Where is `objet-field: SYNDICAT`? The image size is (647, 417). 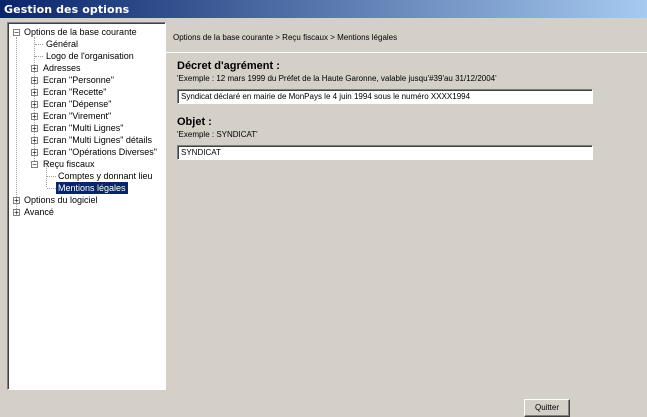 objet-field: SYNDICAT is located at coordinates (385, 152).